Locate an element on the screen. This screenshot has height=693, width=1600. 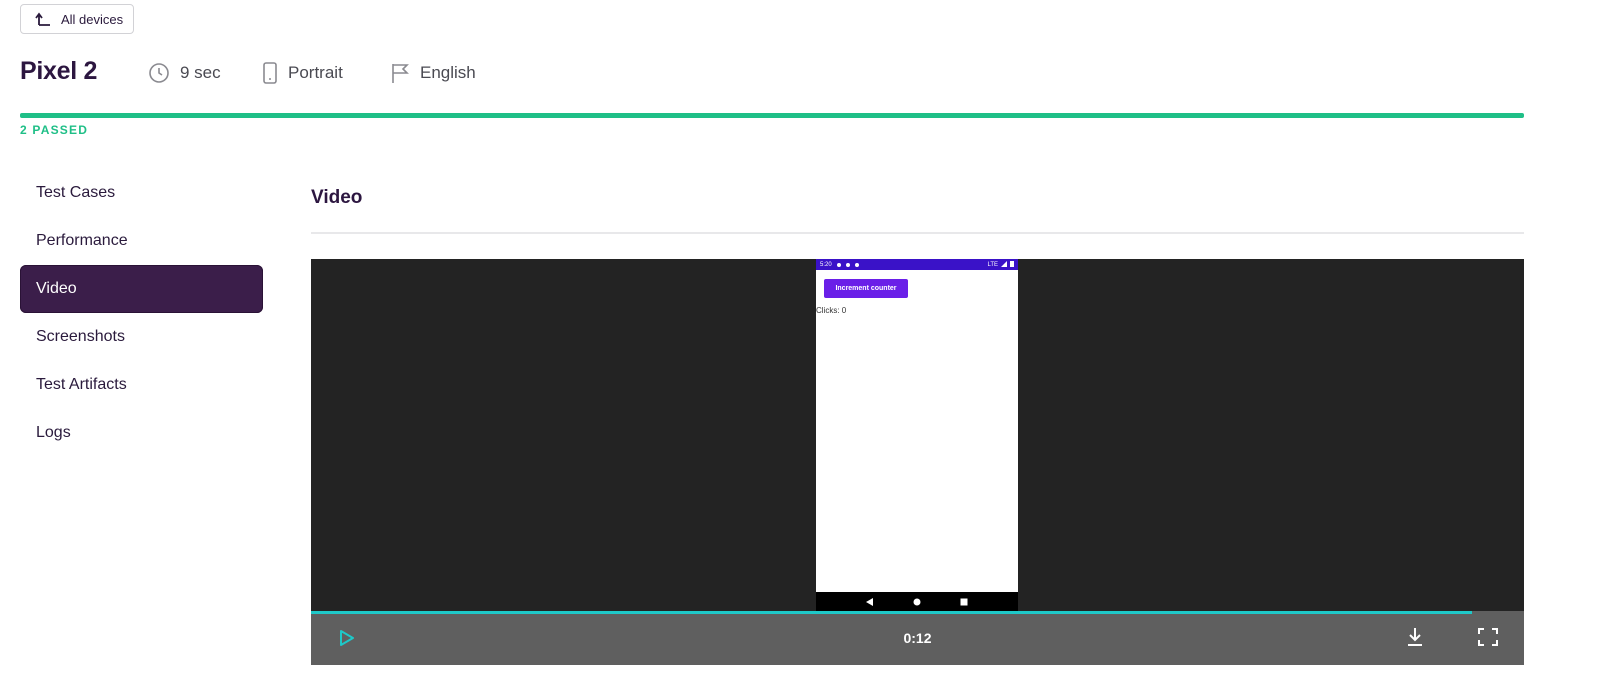
sidebar-item-label: Performance is located at coordinates (82, 240).